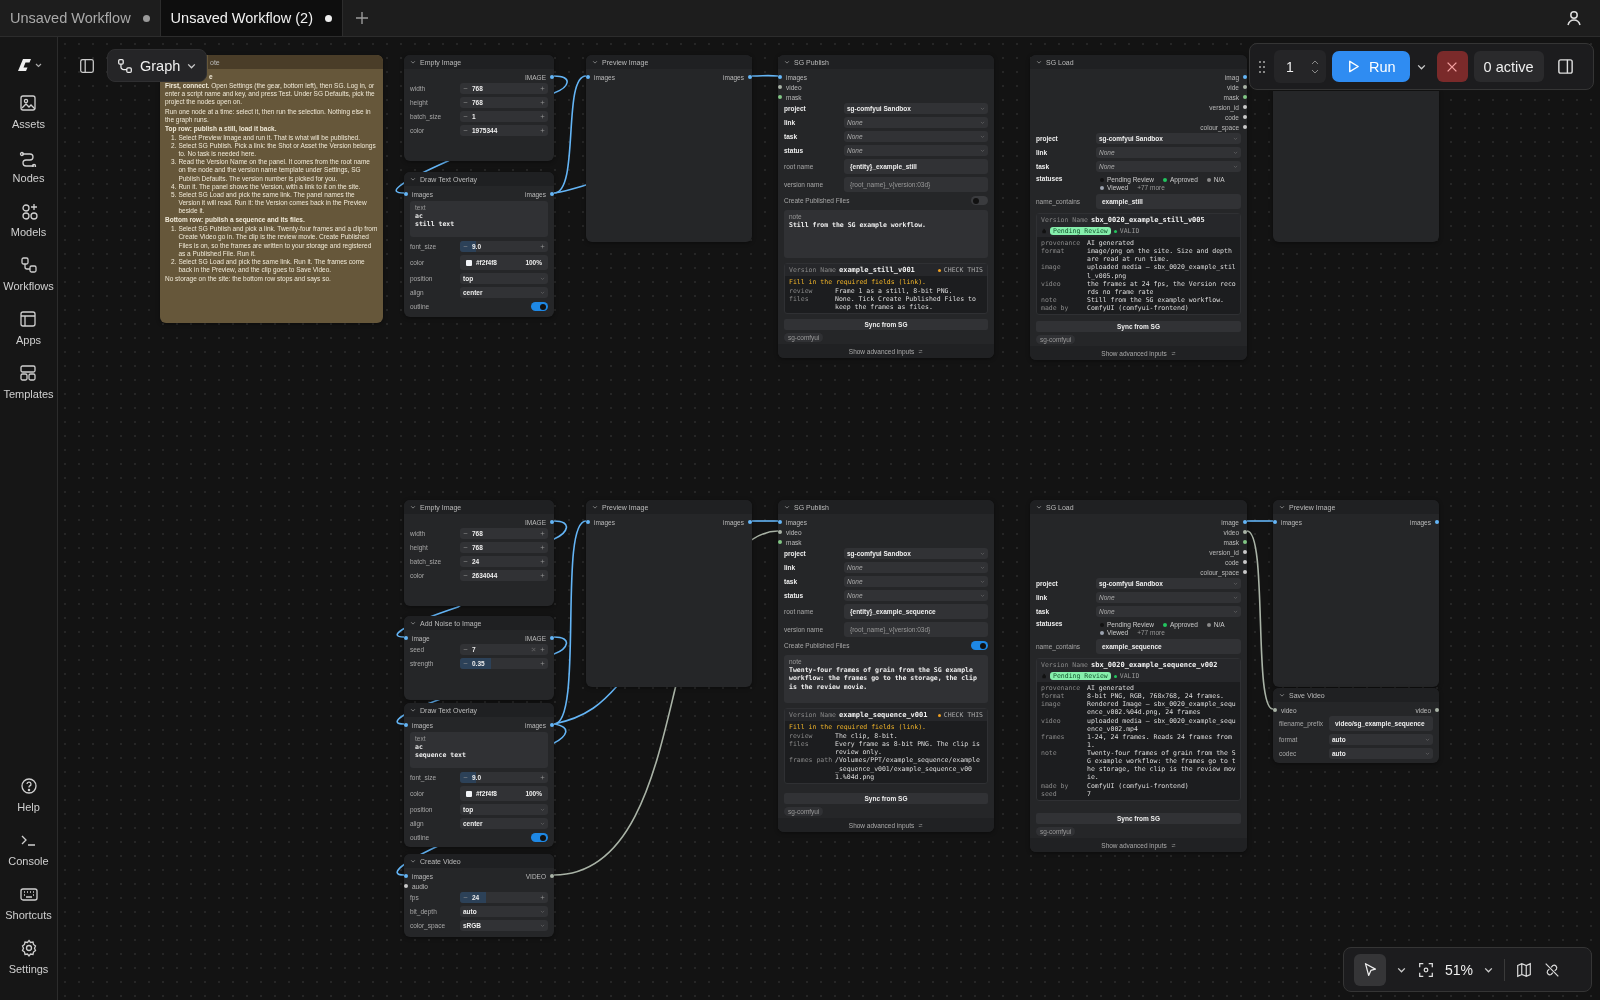 The height and width of the screenshot is (1000, 1600). I want to click on help-icon, so click(28, 786).